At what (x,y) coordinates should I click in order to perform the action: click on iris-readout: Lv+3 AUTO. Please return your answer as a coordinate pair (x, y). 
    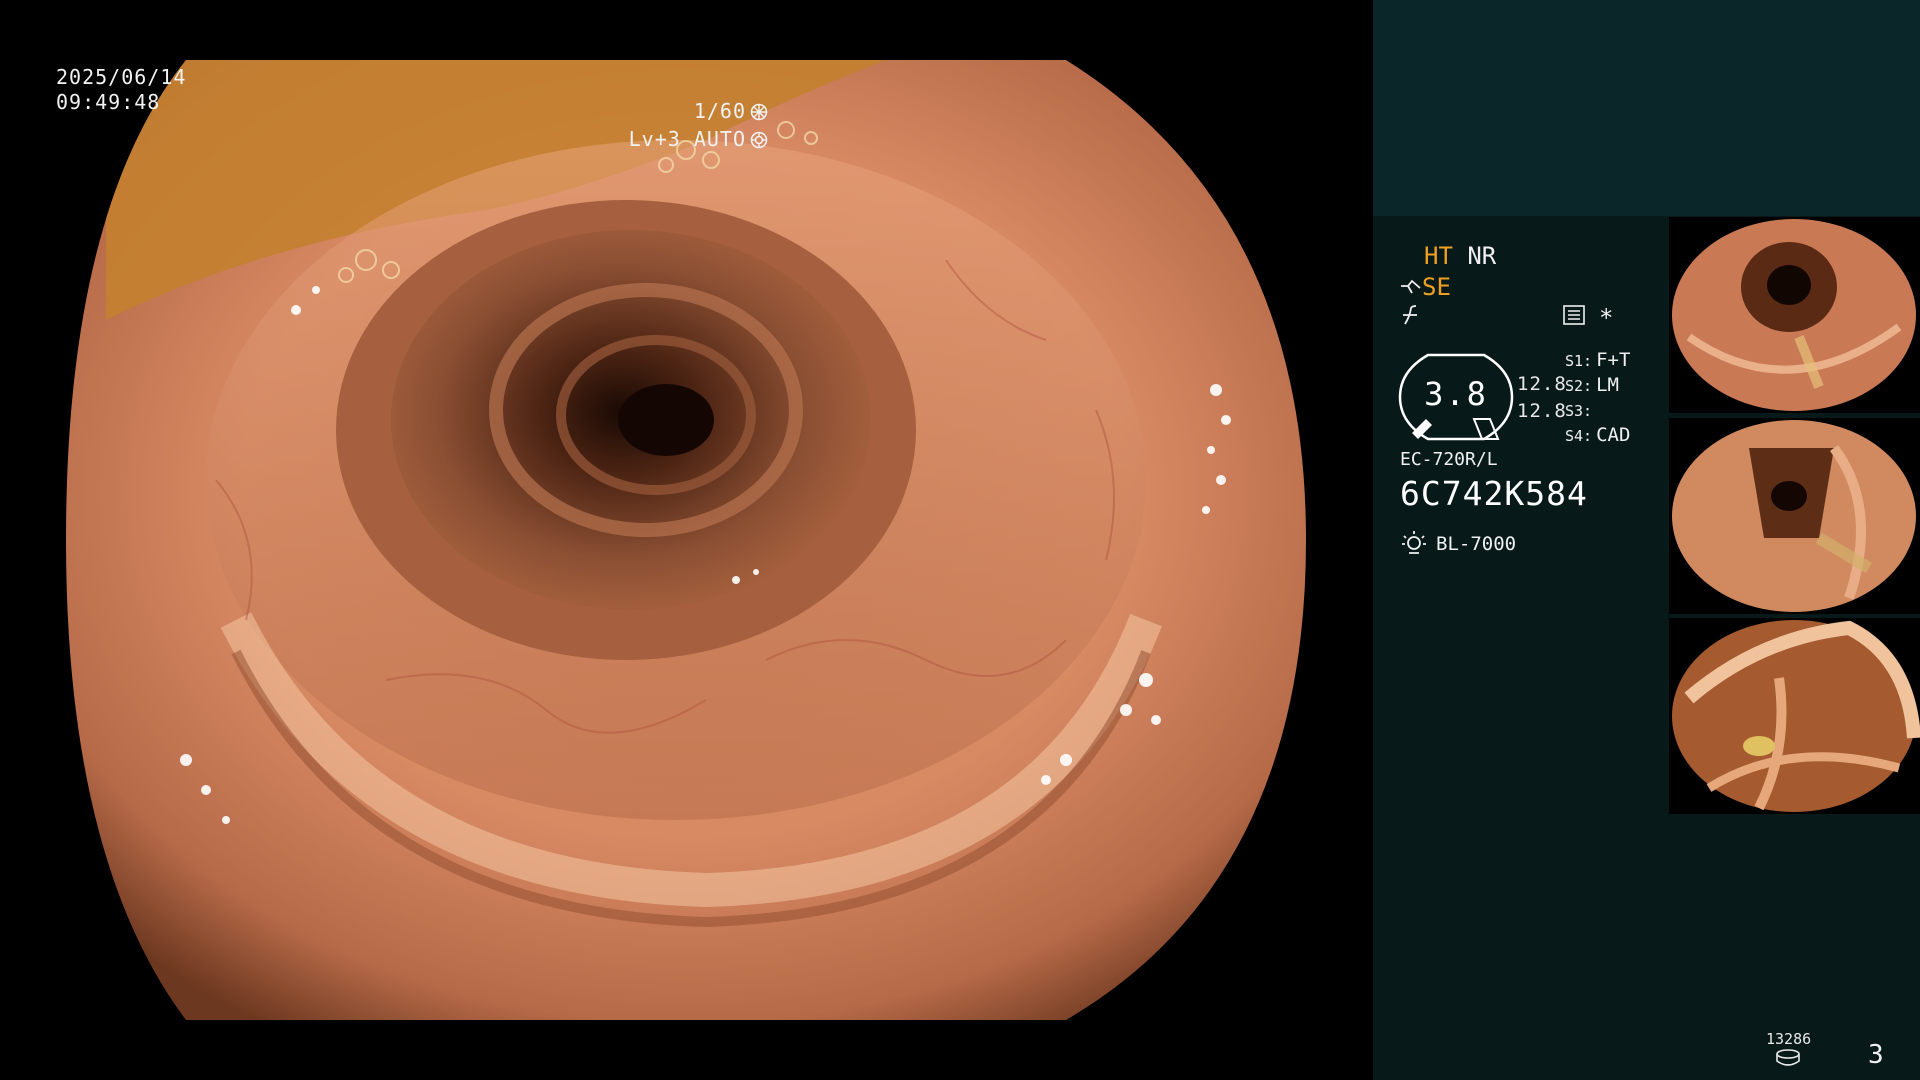
    Looking at the image, I should click on (698, 139).